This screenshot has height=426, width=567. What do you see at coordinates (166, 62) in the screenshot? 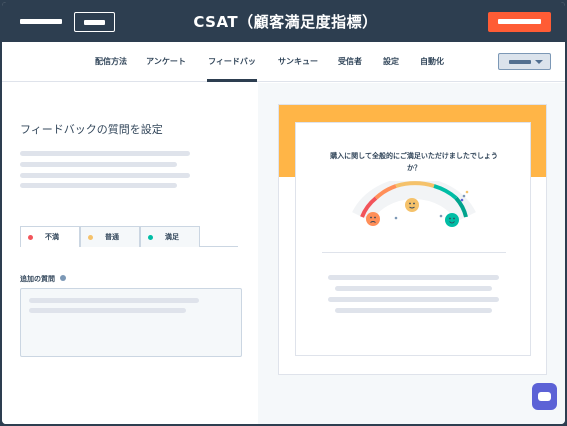
I see `tab-survey: アンケート` at bounding box center [166, 62].